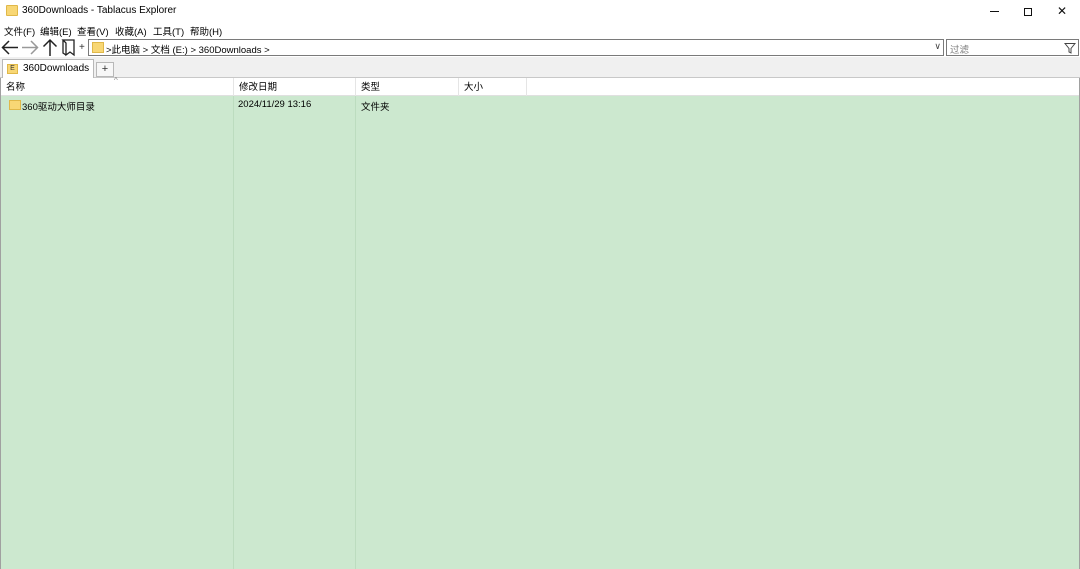 This screenshot has width=1080, height=569. Describe the element at coordinates (168, 31) in the screenshot. I see `menu-tools: 工具(T)` at that location.